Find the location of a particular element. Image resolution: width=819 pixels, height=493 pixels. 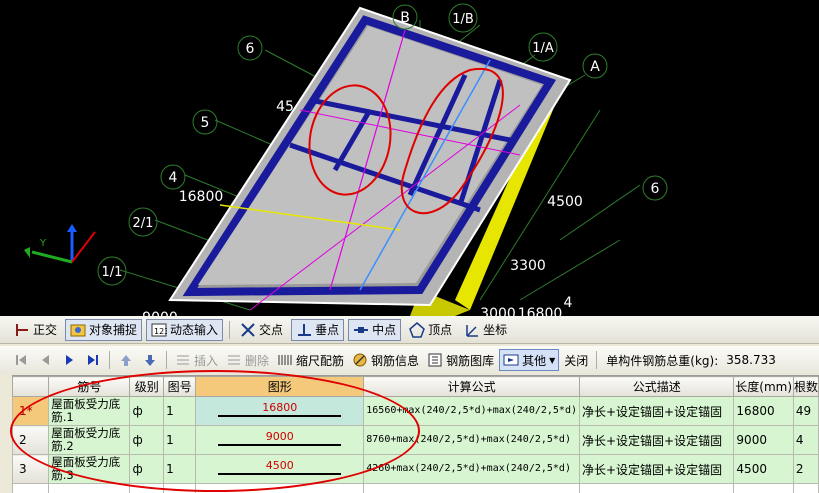

midpoint-snap: 中点 is located at coordinates (375, 329).